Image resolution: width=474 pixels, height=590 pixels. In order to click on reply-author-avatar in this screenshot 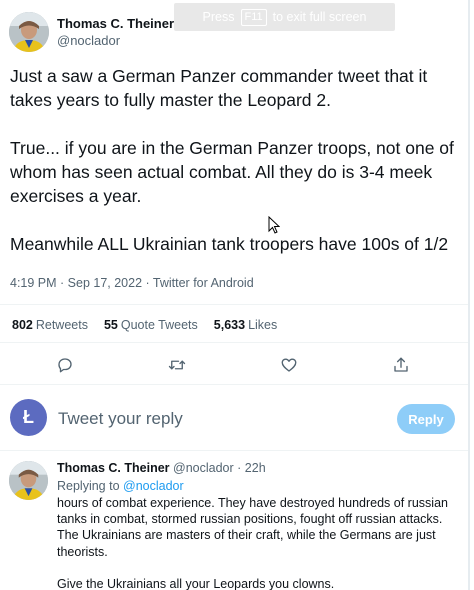, I will do `click(28, 480)`.